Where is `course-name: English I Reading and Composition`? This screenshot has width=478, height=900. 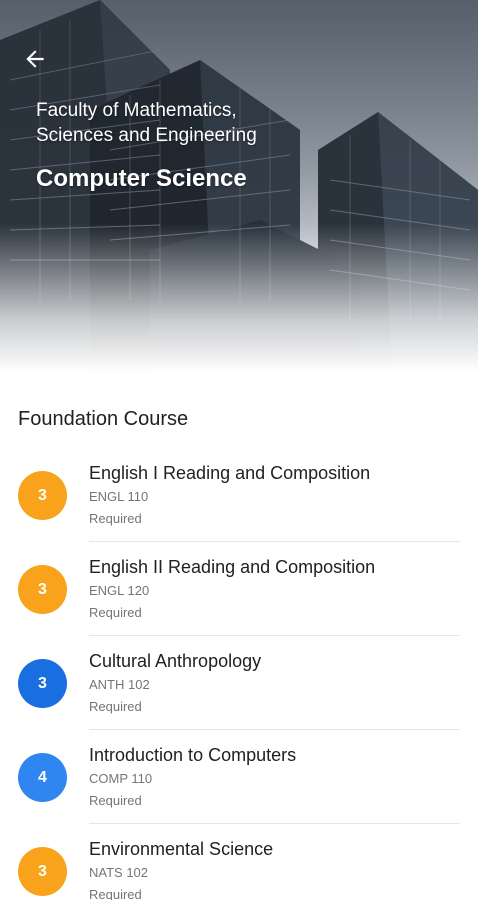 course-name: English I Reading and Composition is located at coordinates (230, 473).